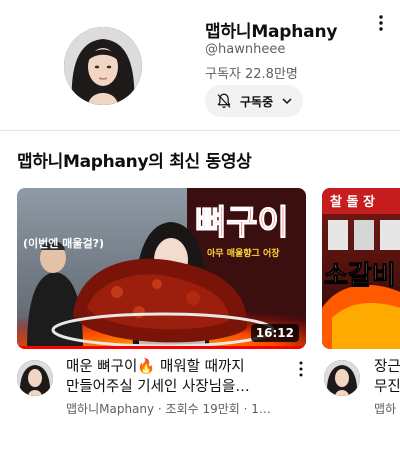 This screenshot has height=450, width=400. Describe the element at coordinates (224, 100) in the screenshot. I see `bell-off-icon` at that location.